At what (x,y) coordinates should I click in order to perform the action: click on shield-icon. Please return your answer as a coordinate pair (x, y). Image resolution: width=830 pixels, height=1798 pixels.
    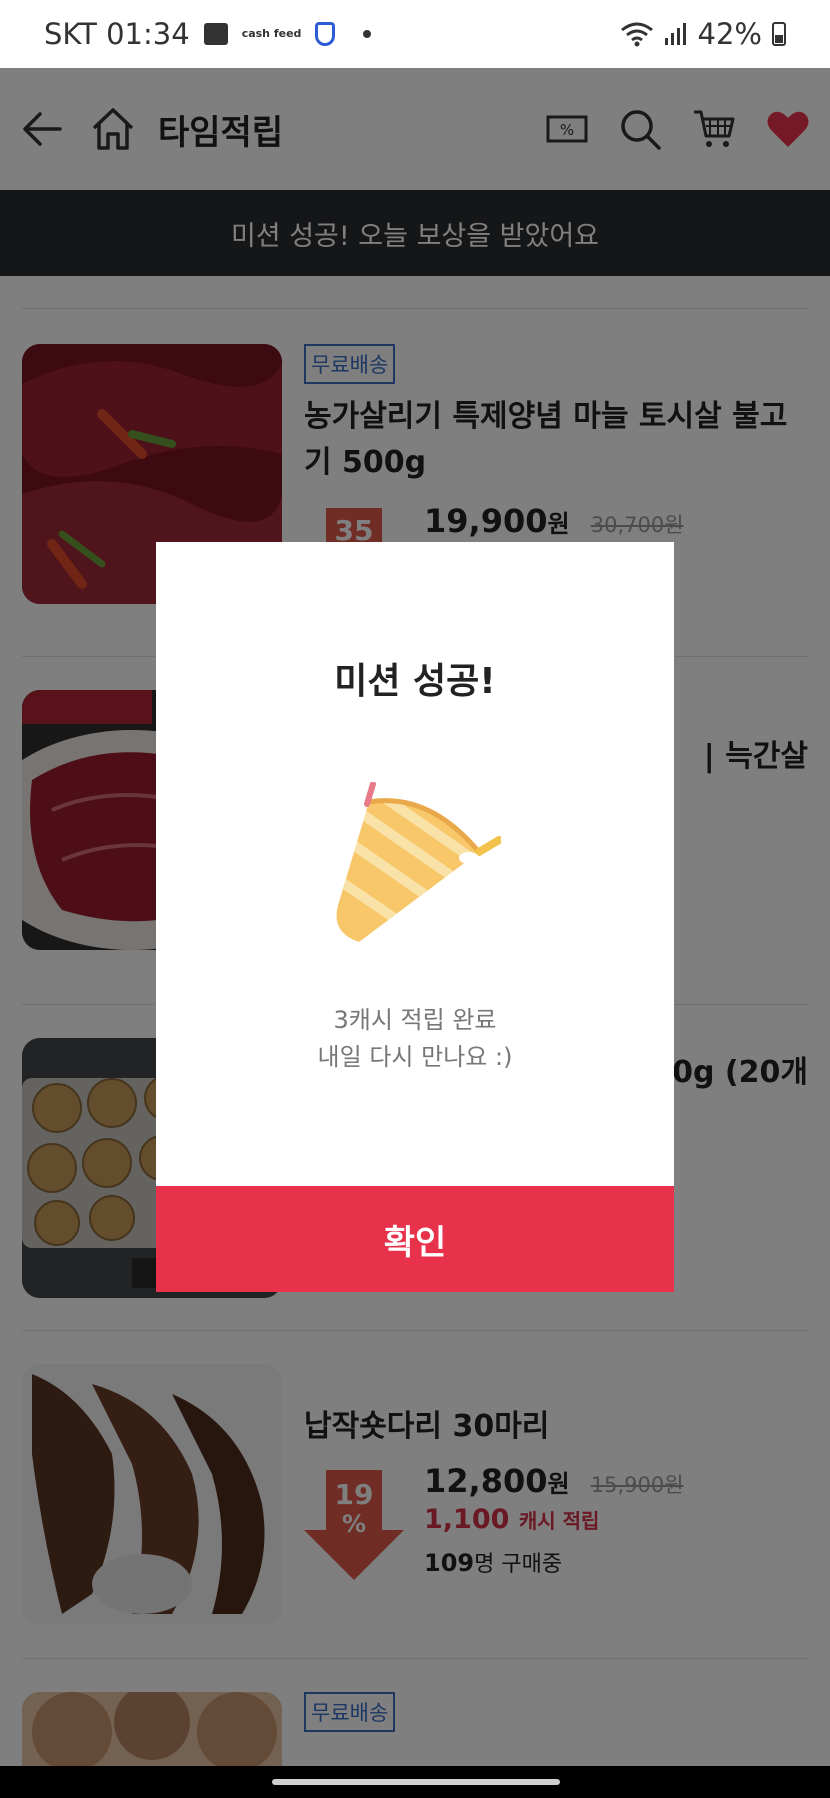
    Looking at the image, I should click on (325, 34).